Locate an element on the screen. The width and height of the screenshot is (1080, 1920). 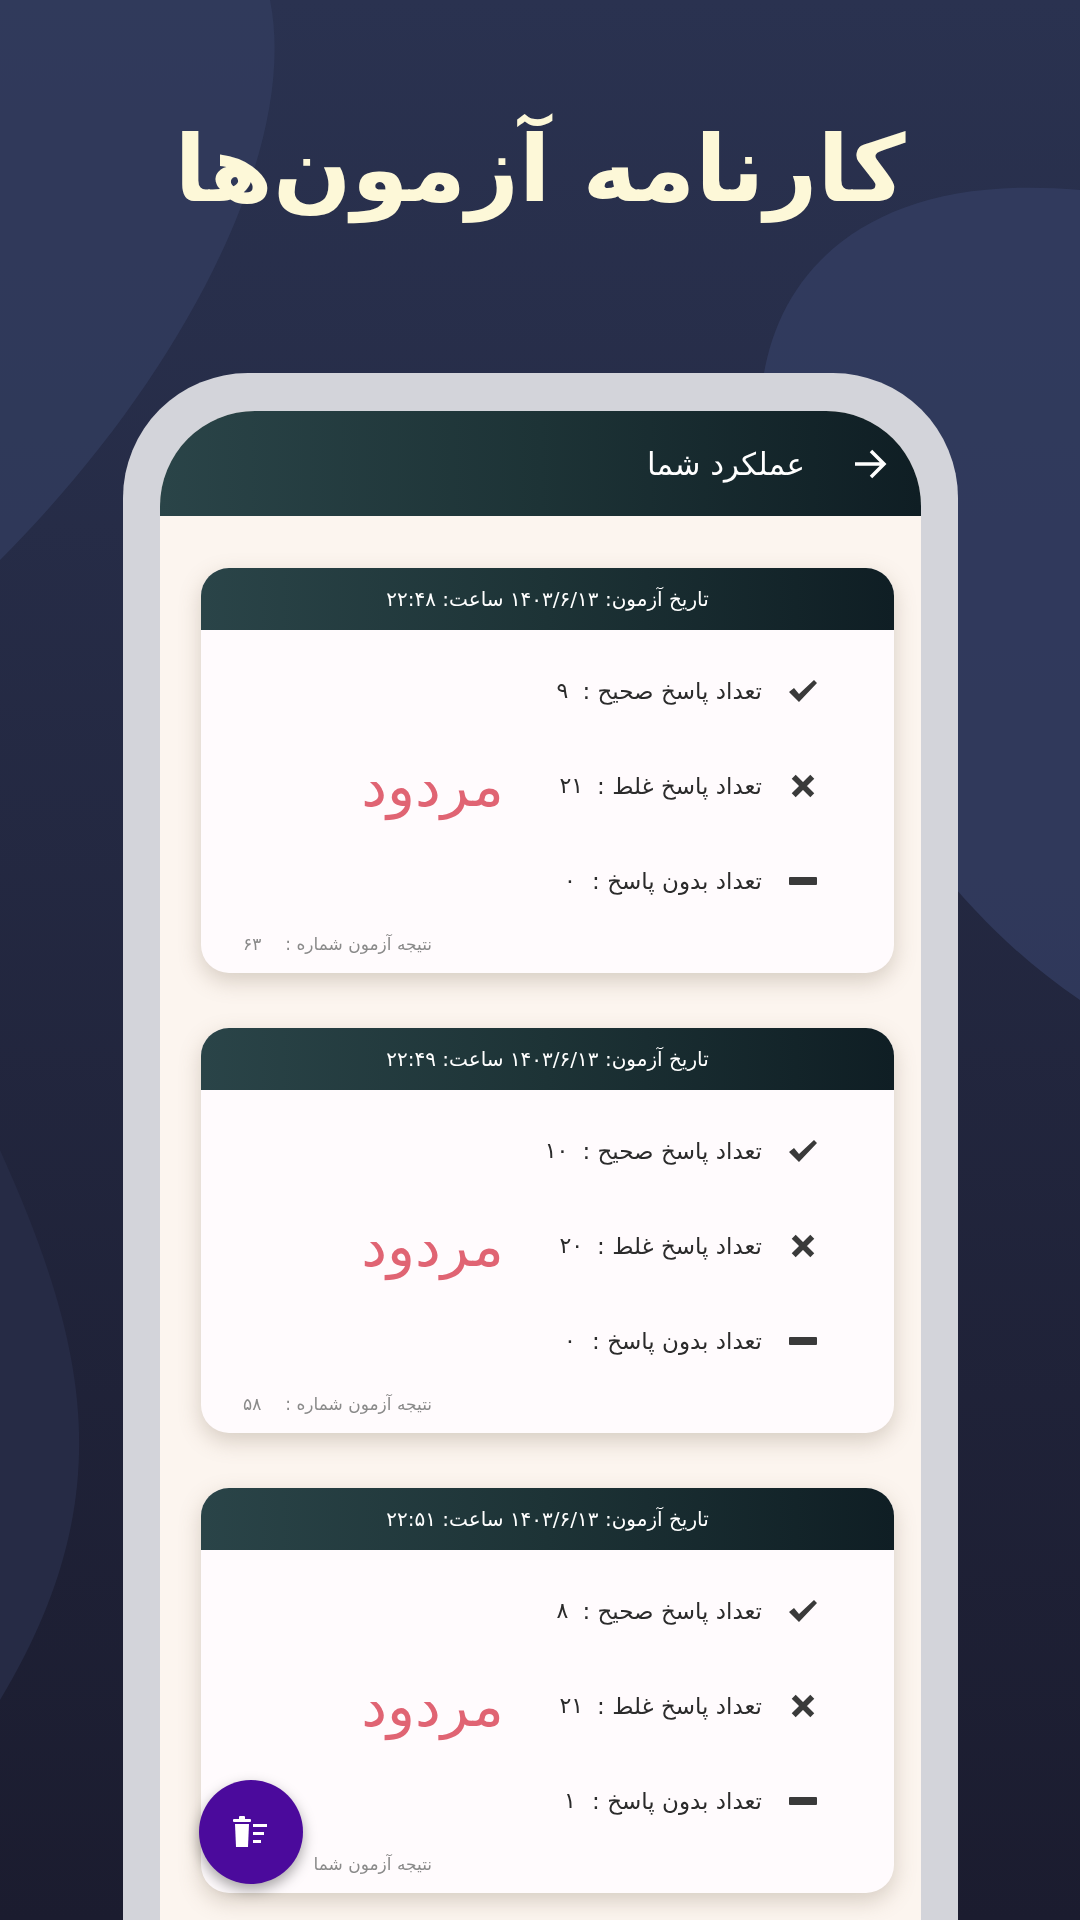
stat-value: ۱ is located at coordinates (570, 1800).